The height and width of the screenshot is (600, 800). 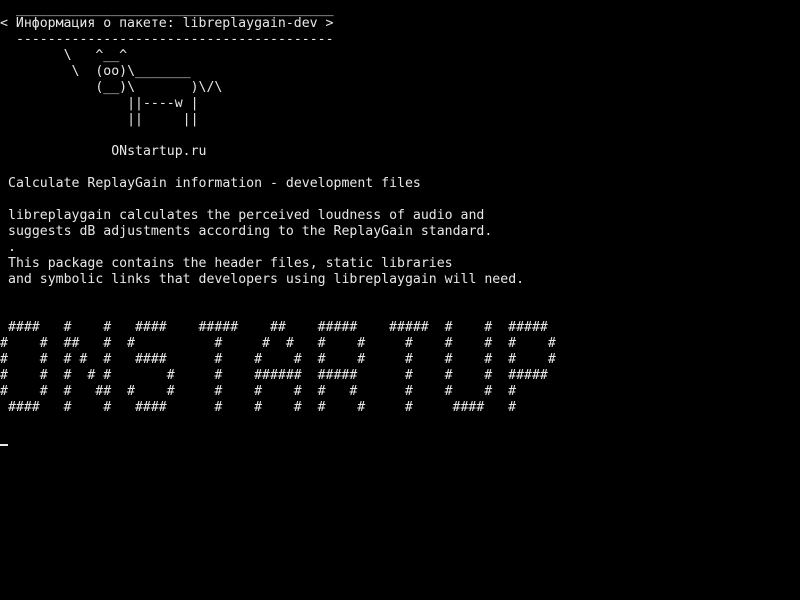 What do you see at coordinates (115, 87) in the screenshot?
I see `cow-ascii-line: (__)\ )\/\` at bounding box center [115, 87].